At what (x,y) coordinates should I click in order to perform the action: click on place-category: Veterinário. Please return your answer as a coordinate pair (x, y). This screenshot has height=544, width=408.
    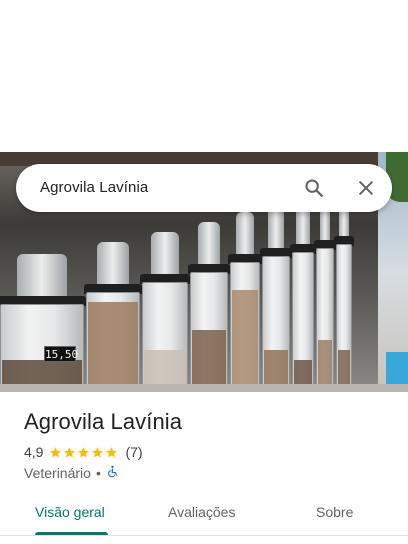
    Looking at the image, I should click on (57, 473).